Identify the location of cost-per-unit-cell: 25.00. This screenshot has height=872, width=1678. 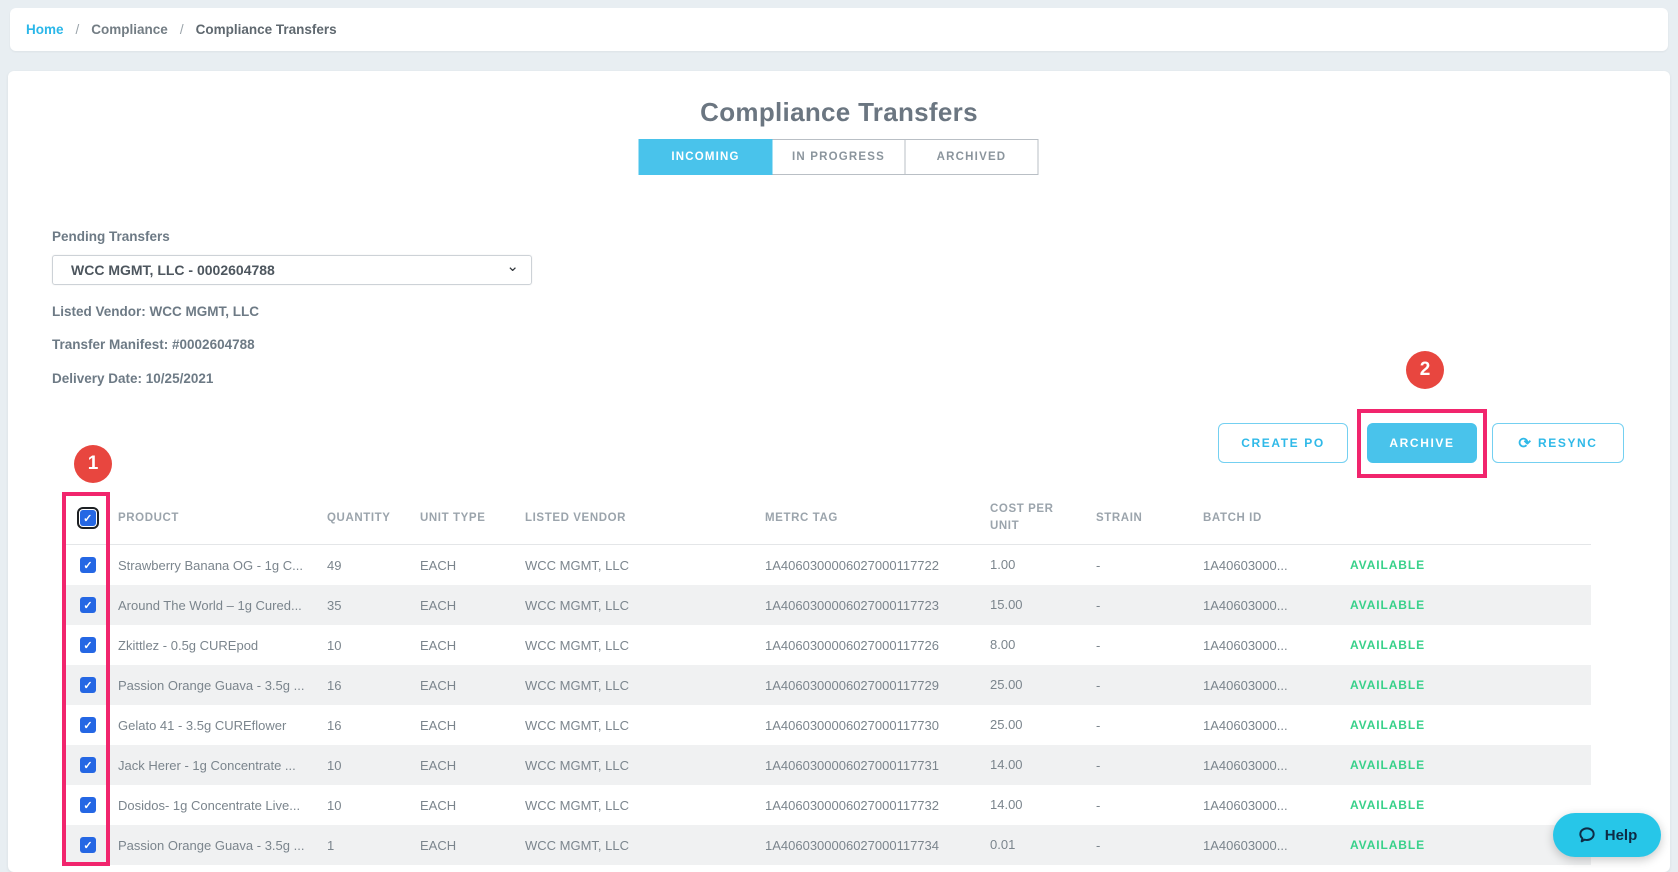
(1006, 684).